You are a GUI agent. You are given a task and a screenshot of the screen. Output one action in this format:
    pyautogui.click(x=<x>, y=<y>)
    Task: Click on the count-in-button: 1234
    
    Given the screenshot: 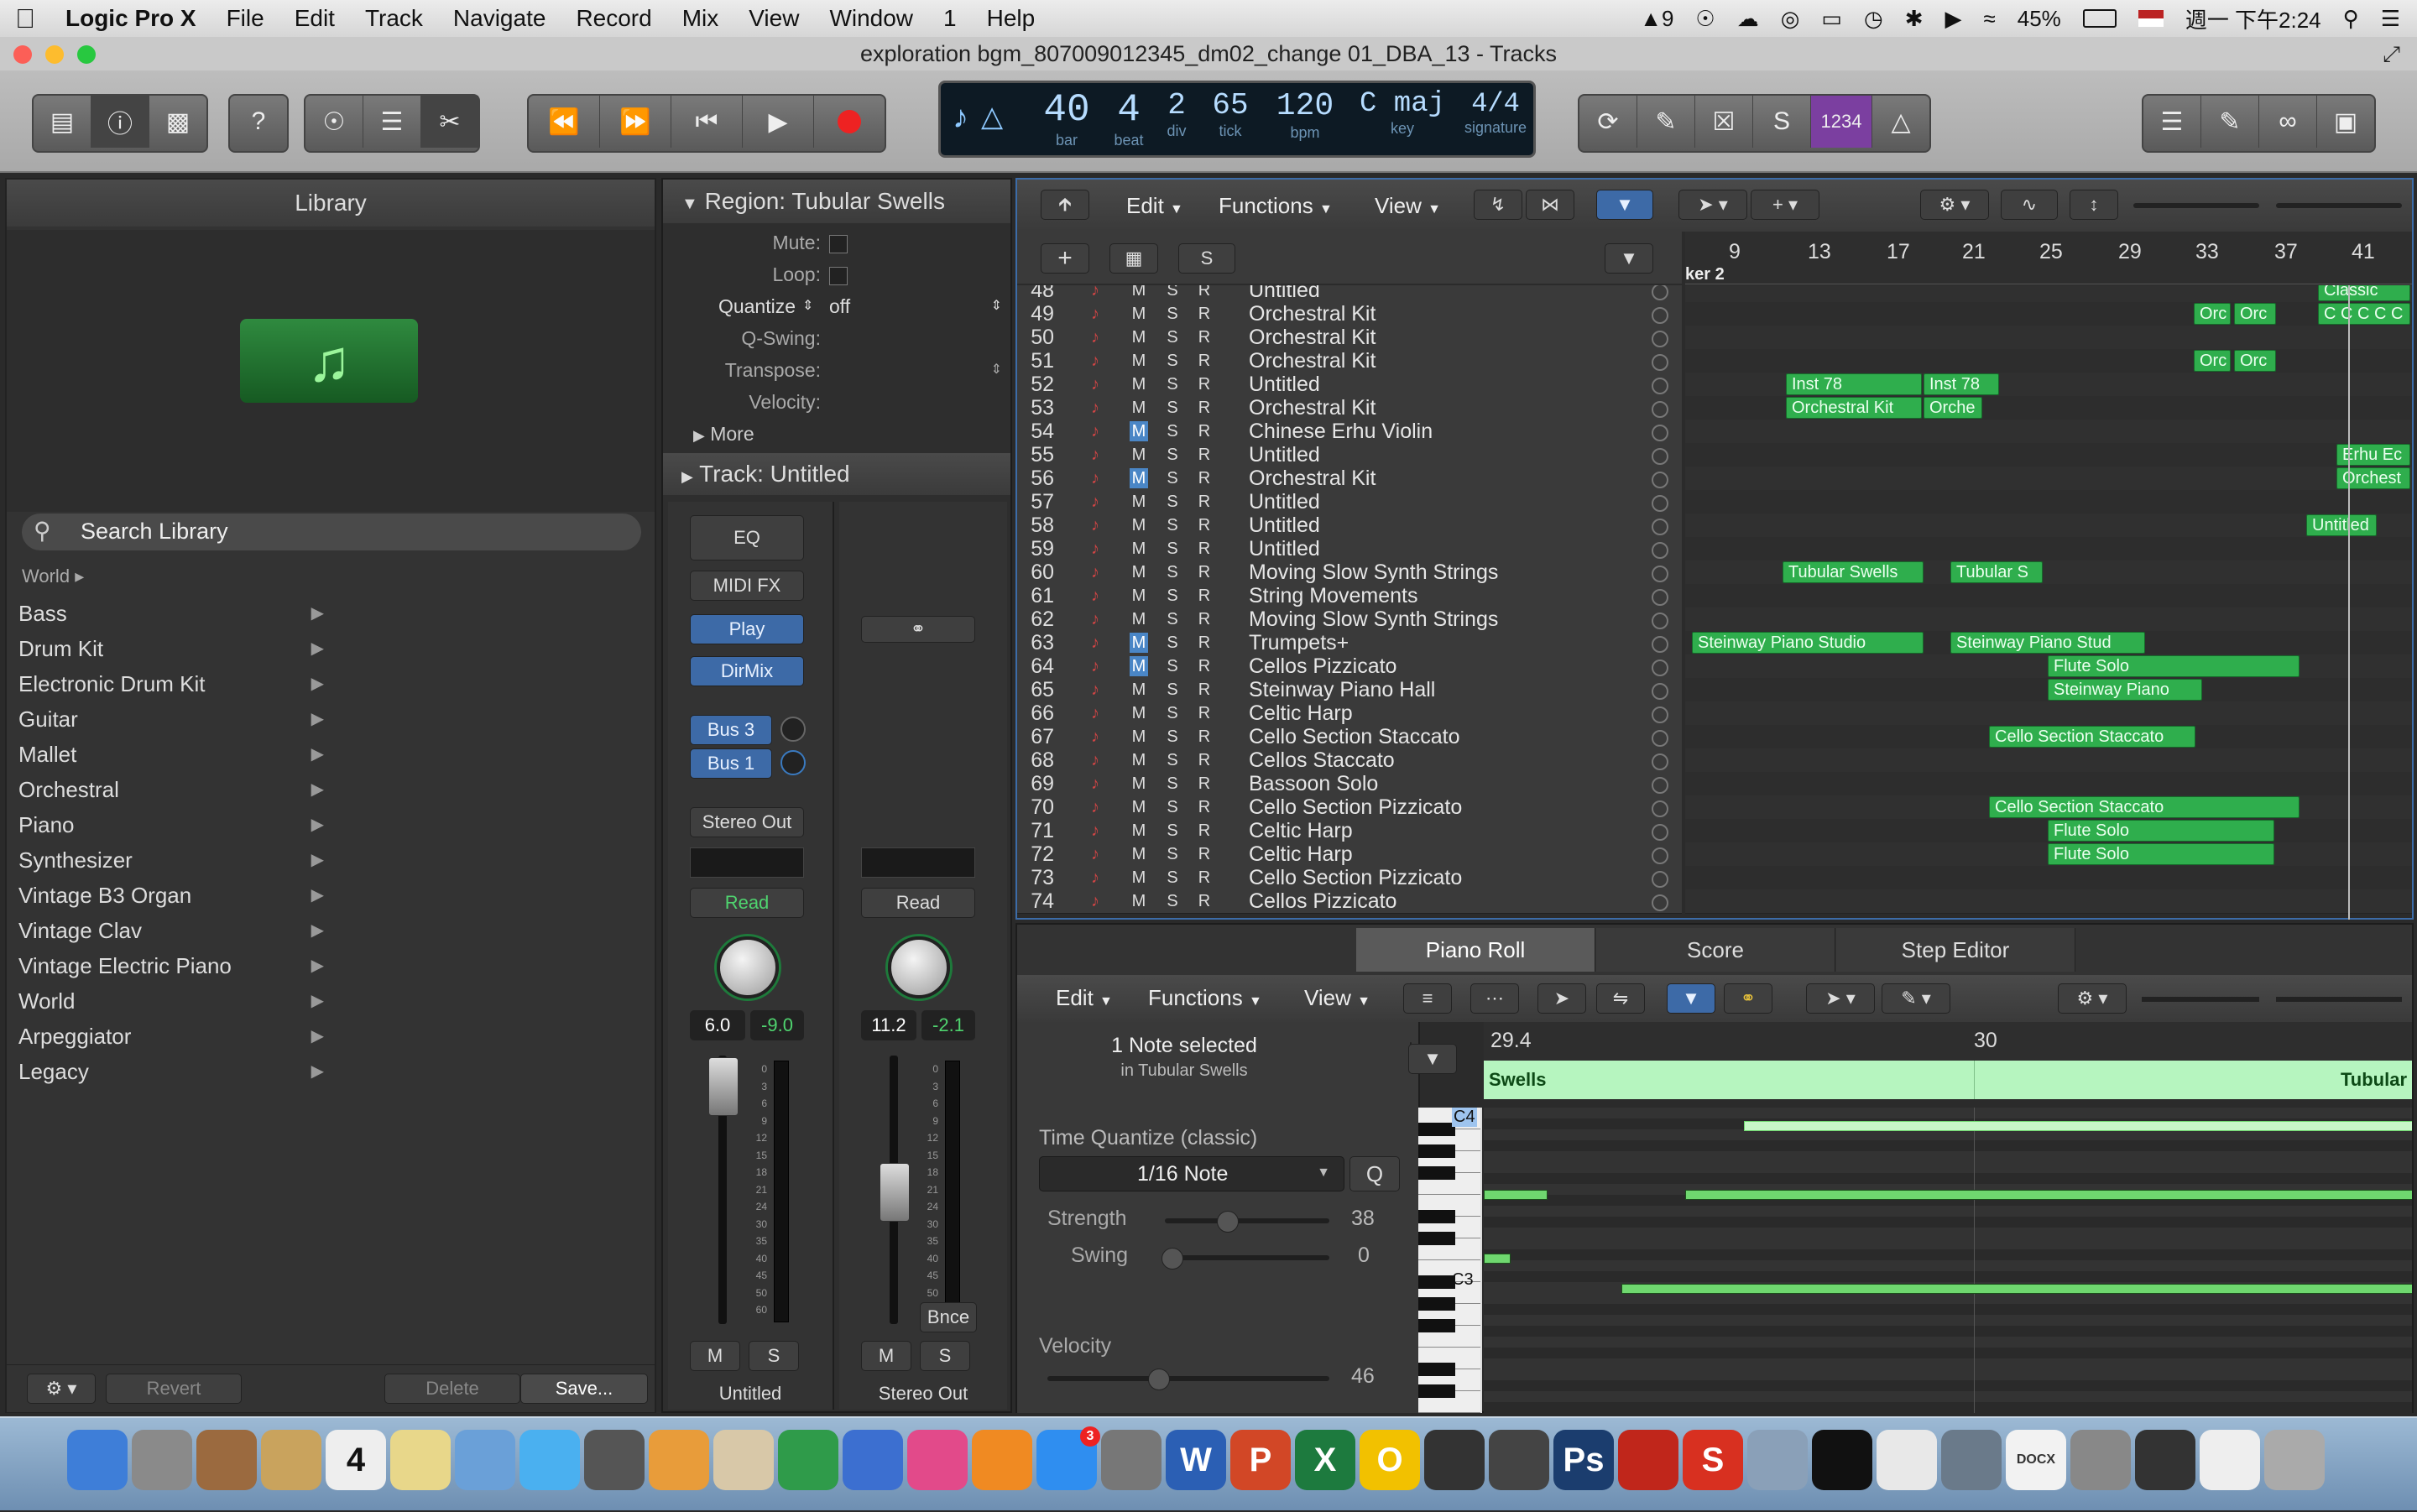 What is the action you would take?
    pyautogui.click(x=1841, y=122)
    